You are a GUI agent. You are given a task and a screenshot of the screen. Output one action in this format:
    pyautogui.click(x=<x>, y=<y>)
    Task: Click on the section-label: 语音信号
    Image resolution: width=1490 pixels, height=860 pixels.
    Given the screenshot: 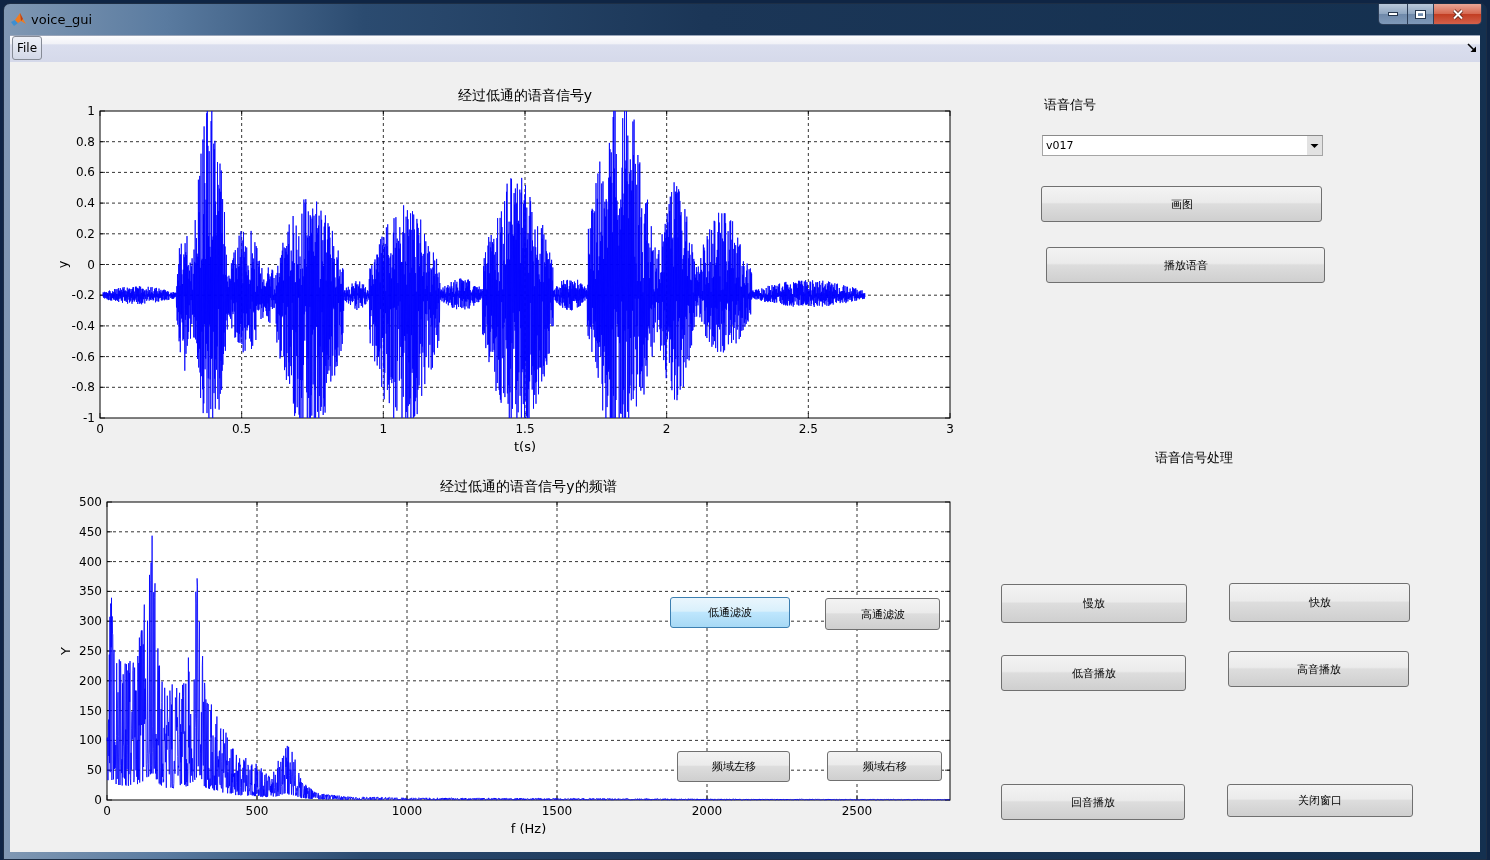 What is the action you would take?
    pyautogui.click(x=1070, y=105)
    